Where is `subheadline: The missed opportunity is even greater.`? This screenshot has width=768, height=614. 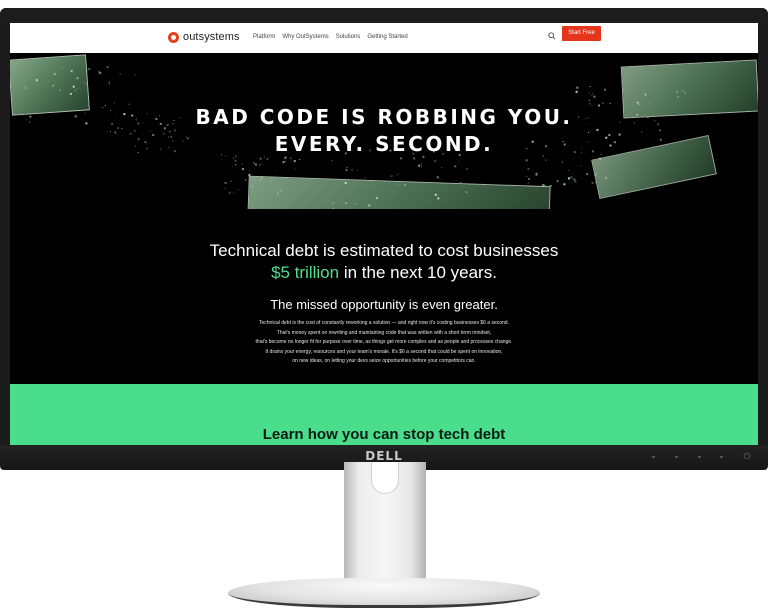 subheadline: The missed opportunity is even greater. is located at coordinates (384, 304).